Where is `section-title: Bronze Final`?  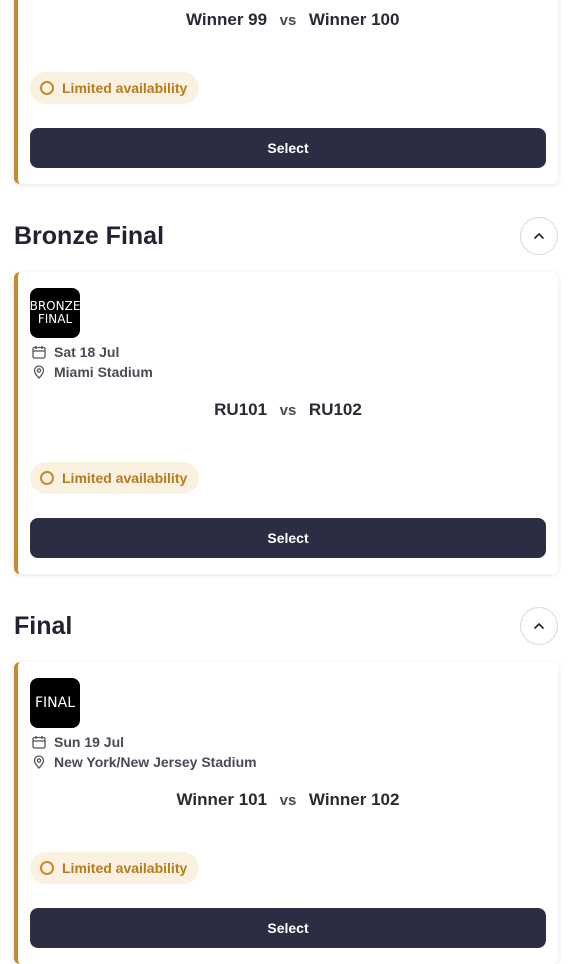
section-title: Bronze Final is located at coordinates (89, 236).